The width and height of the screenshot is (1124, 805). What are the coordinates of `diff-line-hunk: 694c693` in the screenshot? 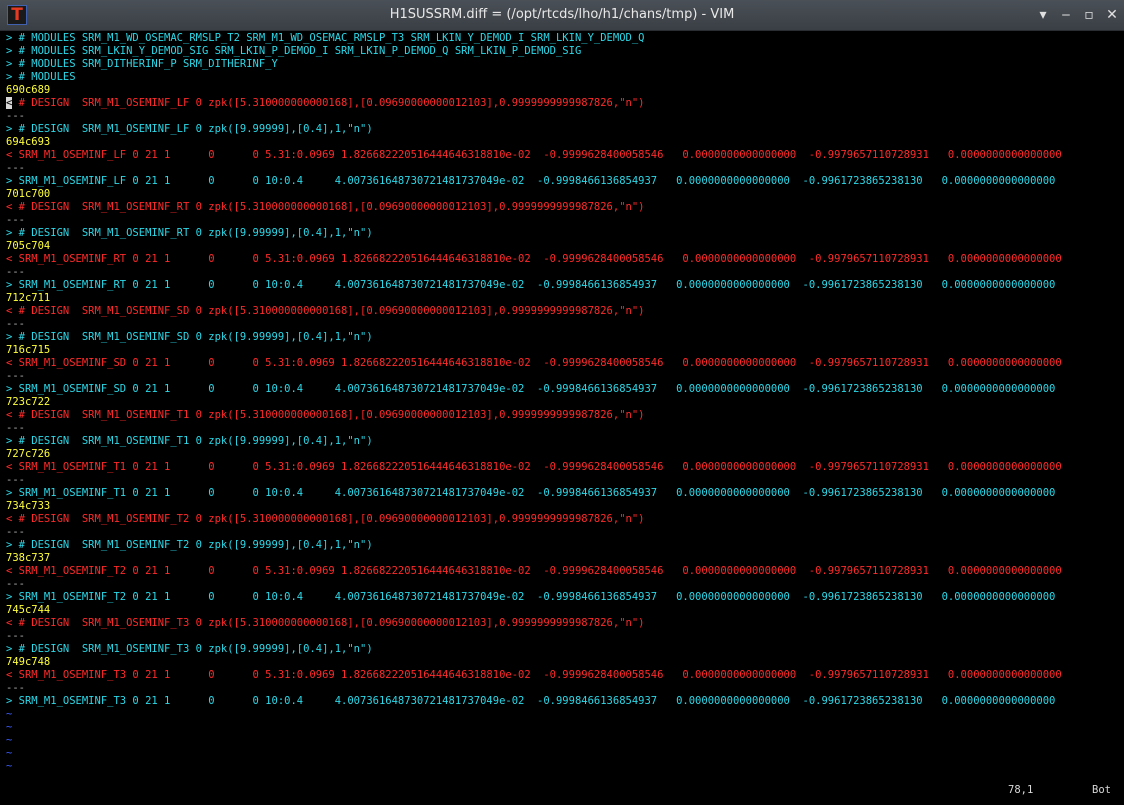 It's located at (28, 142).